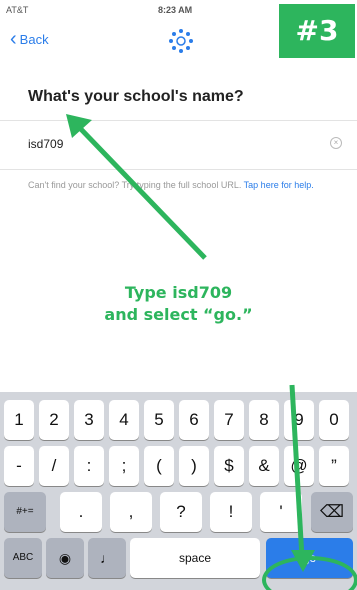 The height and width of the screenshot is (590, 357). I want to click on key-apostrophe: ', so click(281, 512).